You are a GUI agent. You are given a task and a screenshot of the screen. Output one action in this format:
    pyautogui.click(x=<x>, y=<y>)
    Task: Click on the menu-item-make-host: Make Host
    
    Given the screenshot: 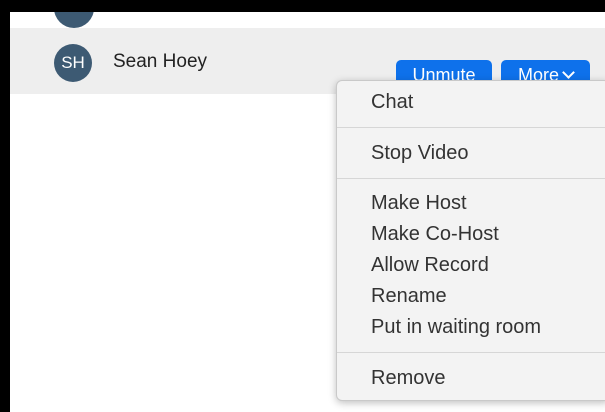 What is the action you would take?
    pyautogui.click(x=419, y=203)
    